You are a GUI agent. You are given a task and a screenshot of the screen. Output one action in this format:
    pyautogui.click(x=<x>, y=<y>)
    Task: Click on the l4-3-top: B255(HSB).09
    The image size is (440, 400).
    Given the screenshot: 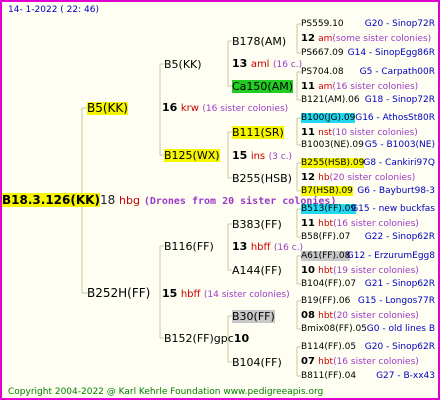 What is the action you would take?
    pyautogui.click(x=333, y=163)
    